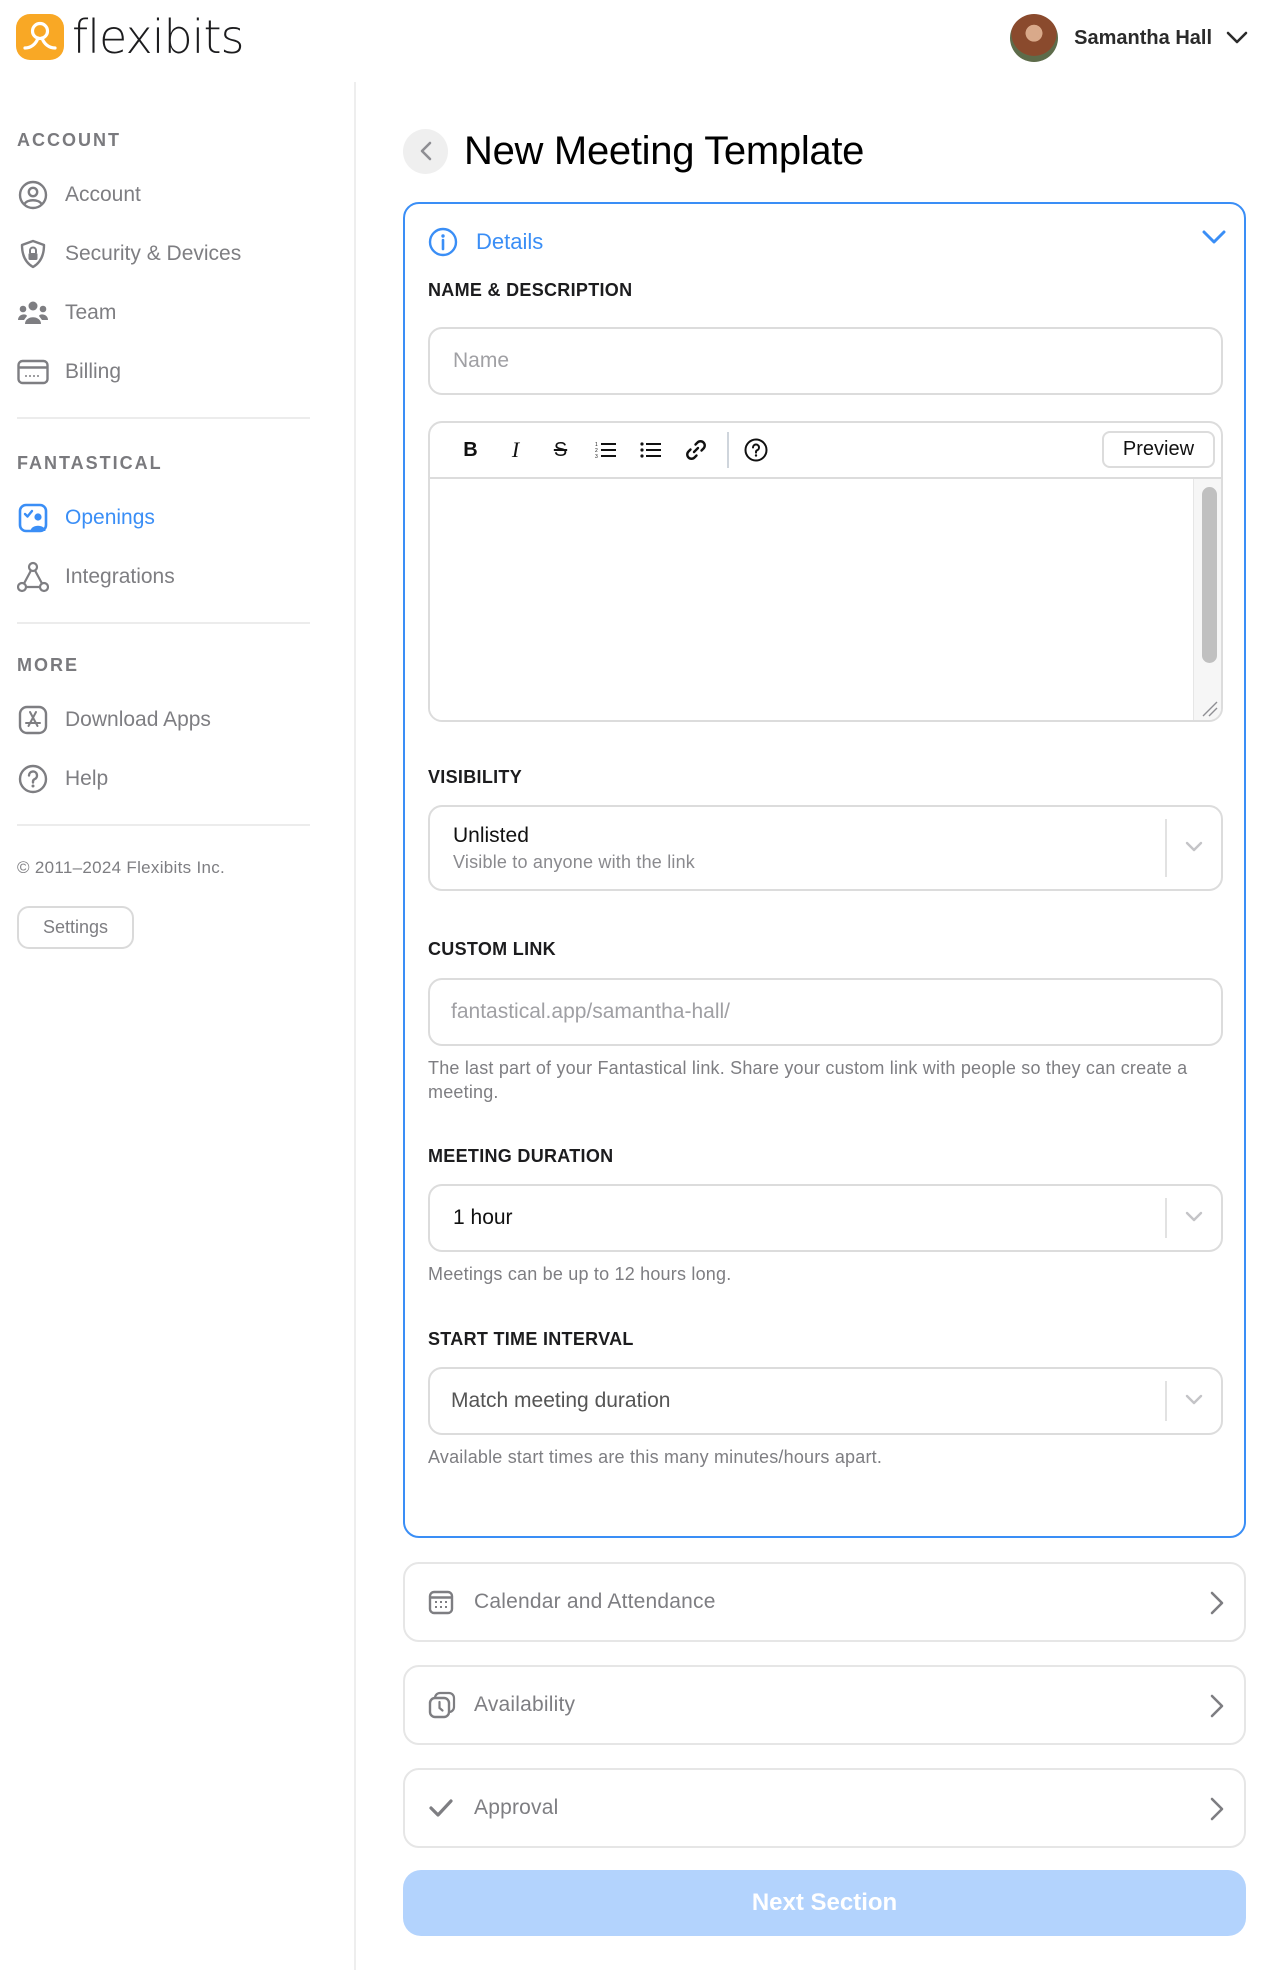  I want to click on meeting-duration-value: 1 hour, so click(483, 1217).